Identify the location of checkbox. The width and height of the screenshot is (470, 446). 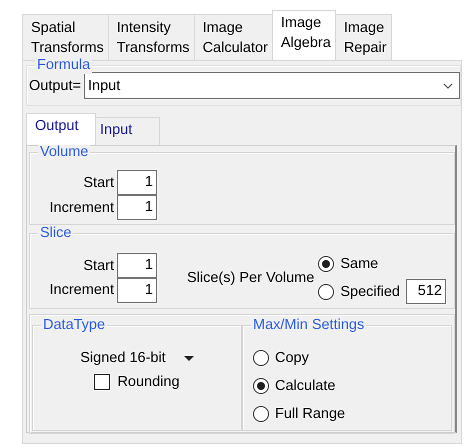
(102, 382).